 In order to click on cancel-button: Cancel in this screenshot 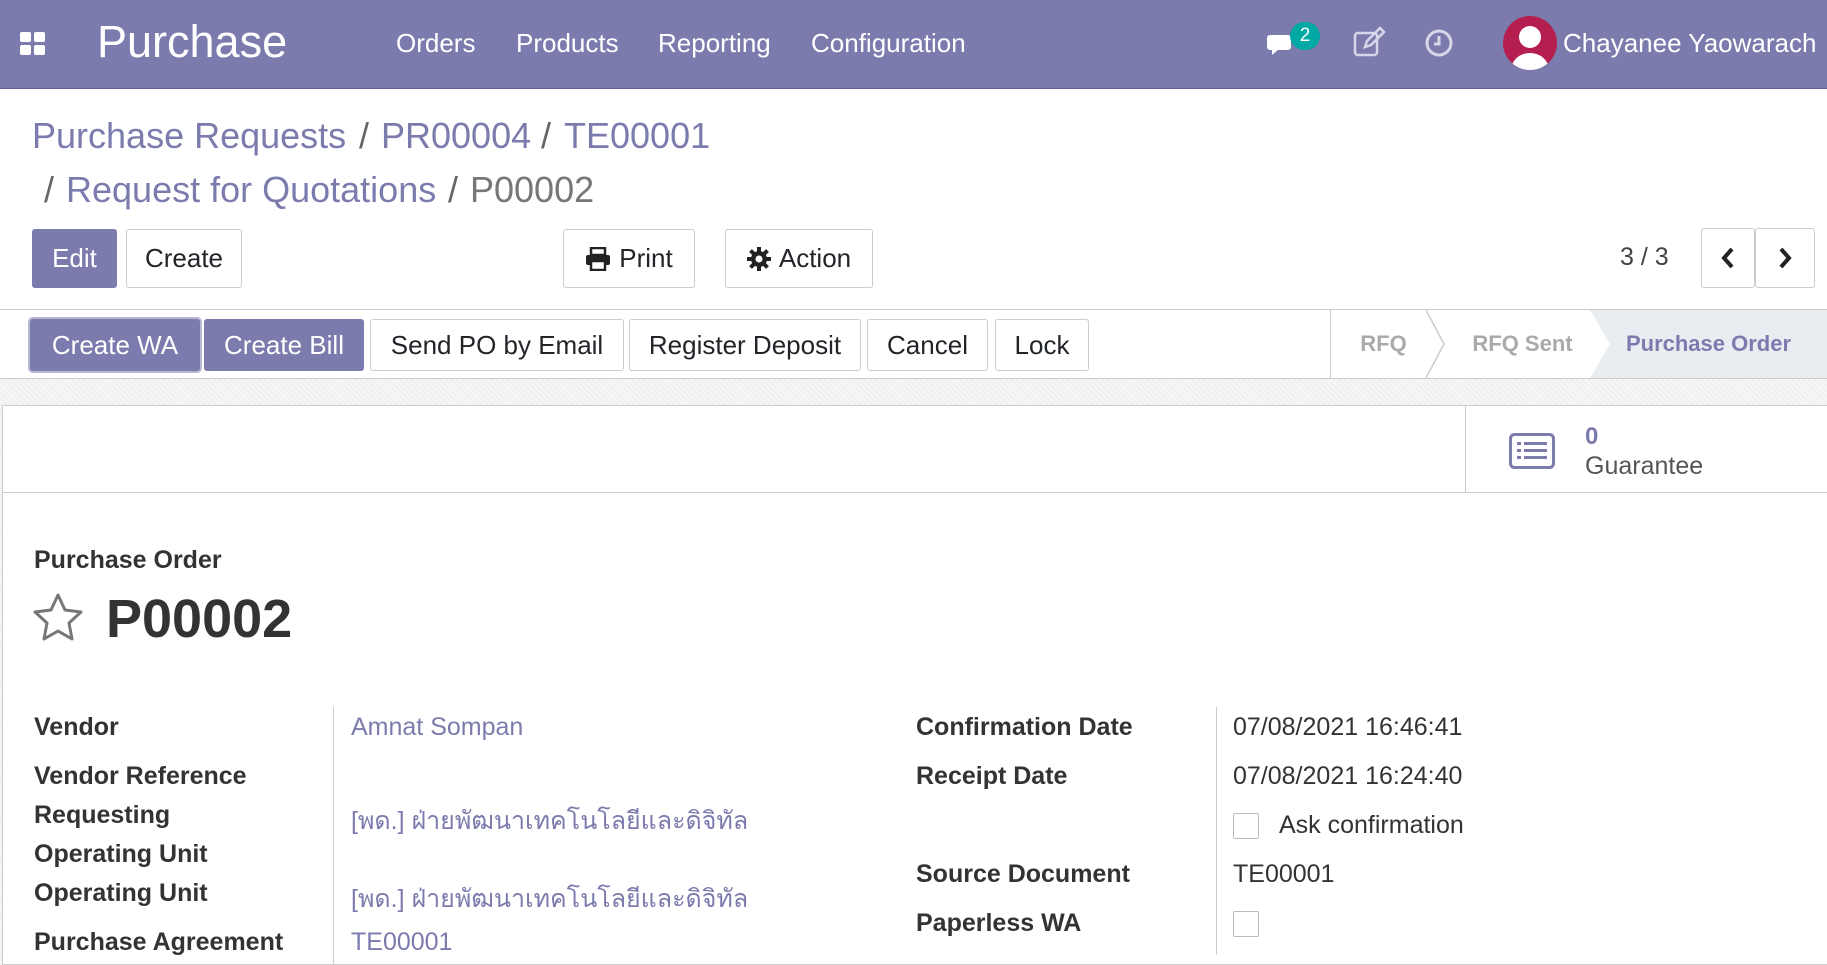, I will do `click(927, 345)`.